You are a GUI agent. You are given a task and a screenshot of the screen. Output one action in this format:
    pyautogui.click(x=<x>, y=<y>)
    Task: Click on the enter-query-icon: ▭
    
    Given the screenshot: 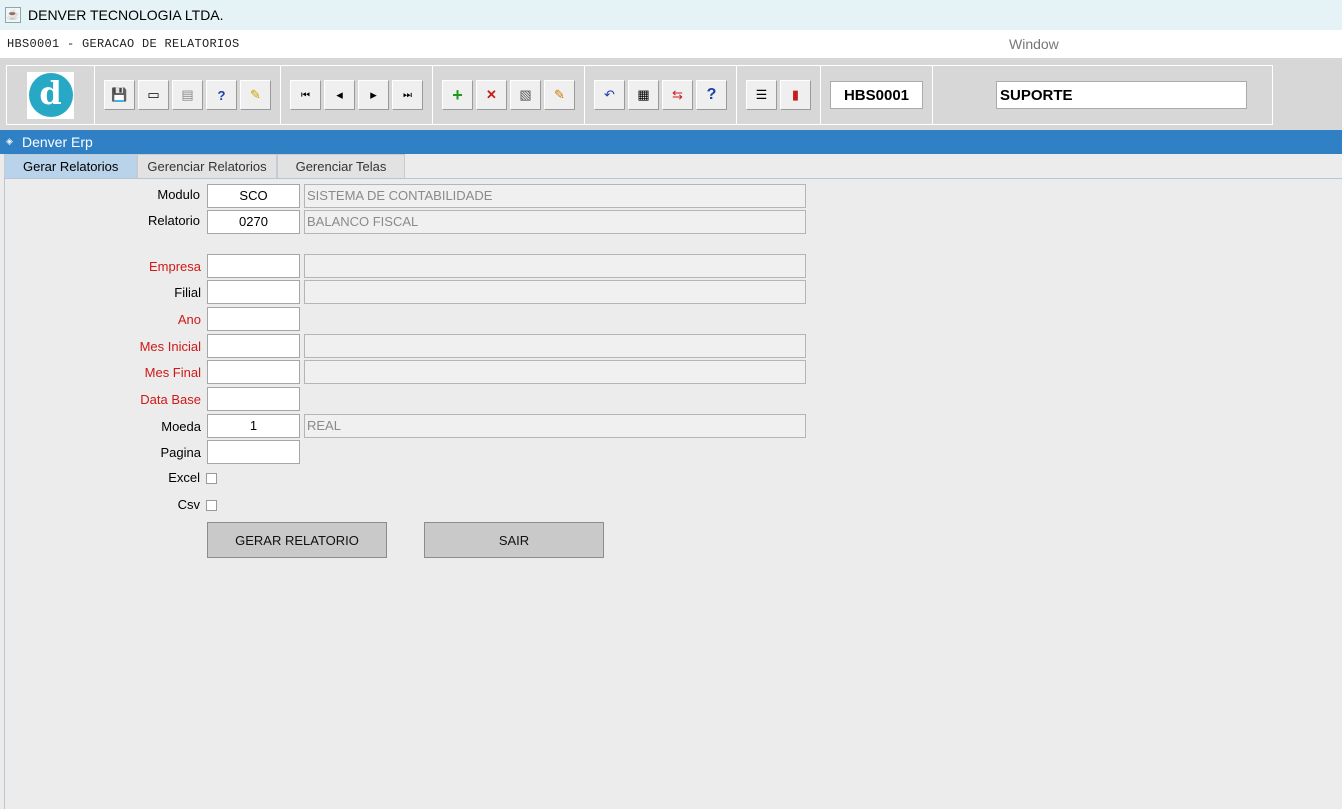 What is the action you would take?
    pyautogui.click(x=153, y=95)
    